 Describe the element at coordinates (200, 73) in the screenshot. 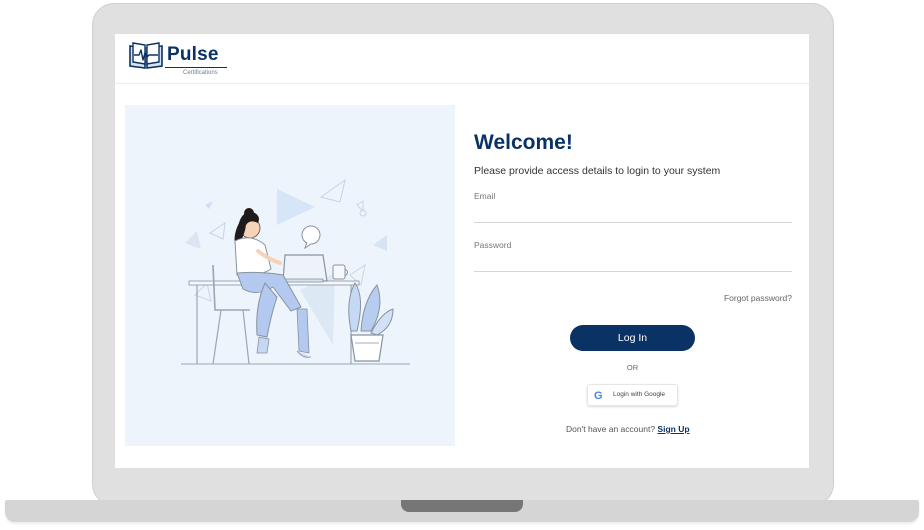

I see `brand-tagline: Certifications` at that location.